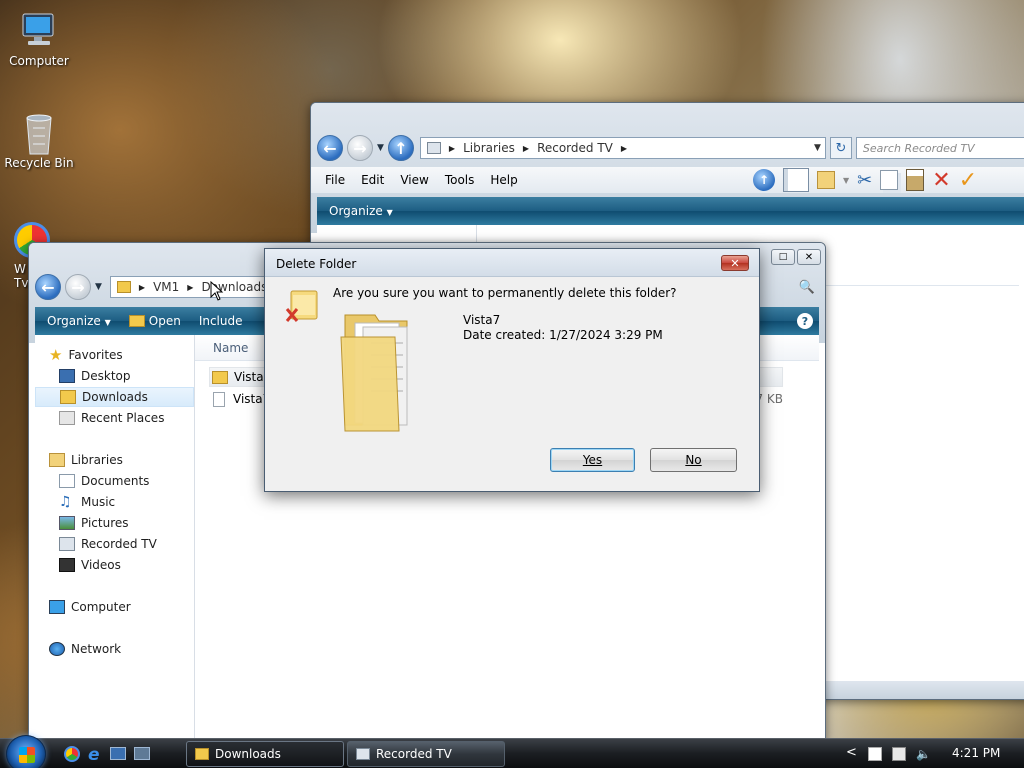 The width and height of the screenshot is (1024, 768). Describe the element at coordinates (622, 148) in the screenshot. I see `address-bar: ▶ Libraries ▶ Recorded TV ▶ ▼` at that location.